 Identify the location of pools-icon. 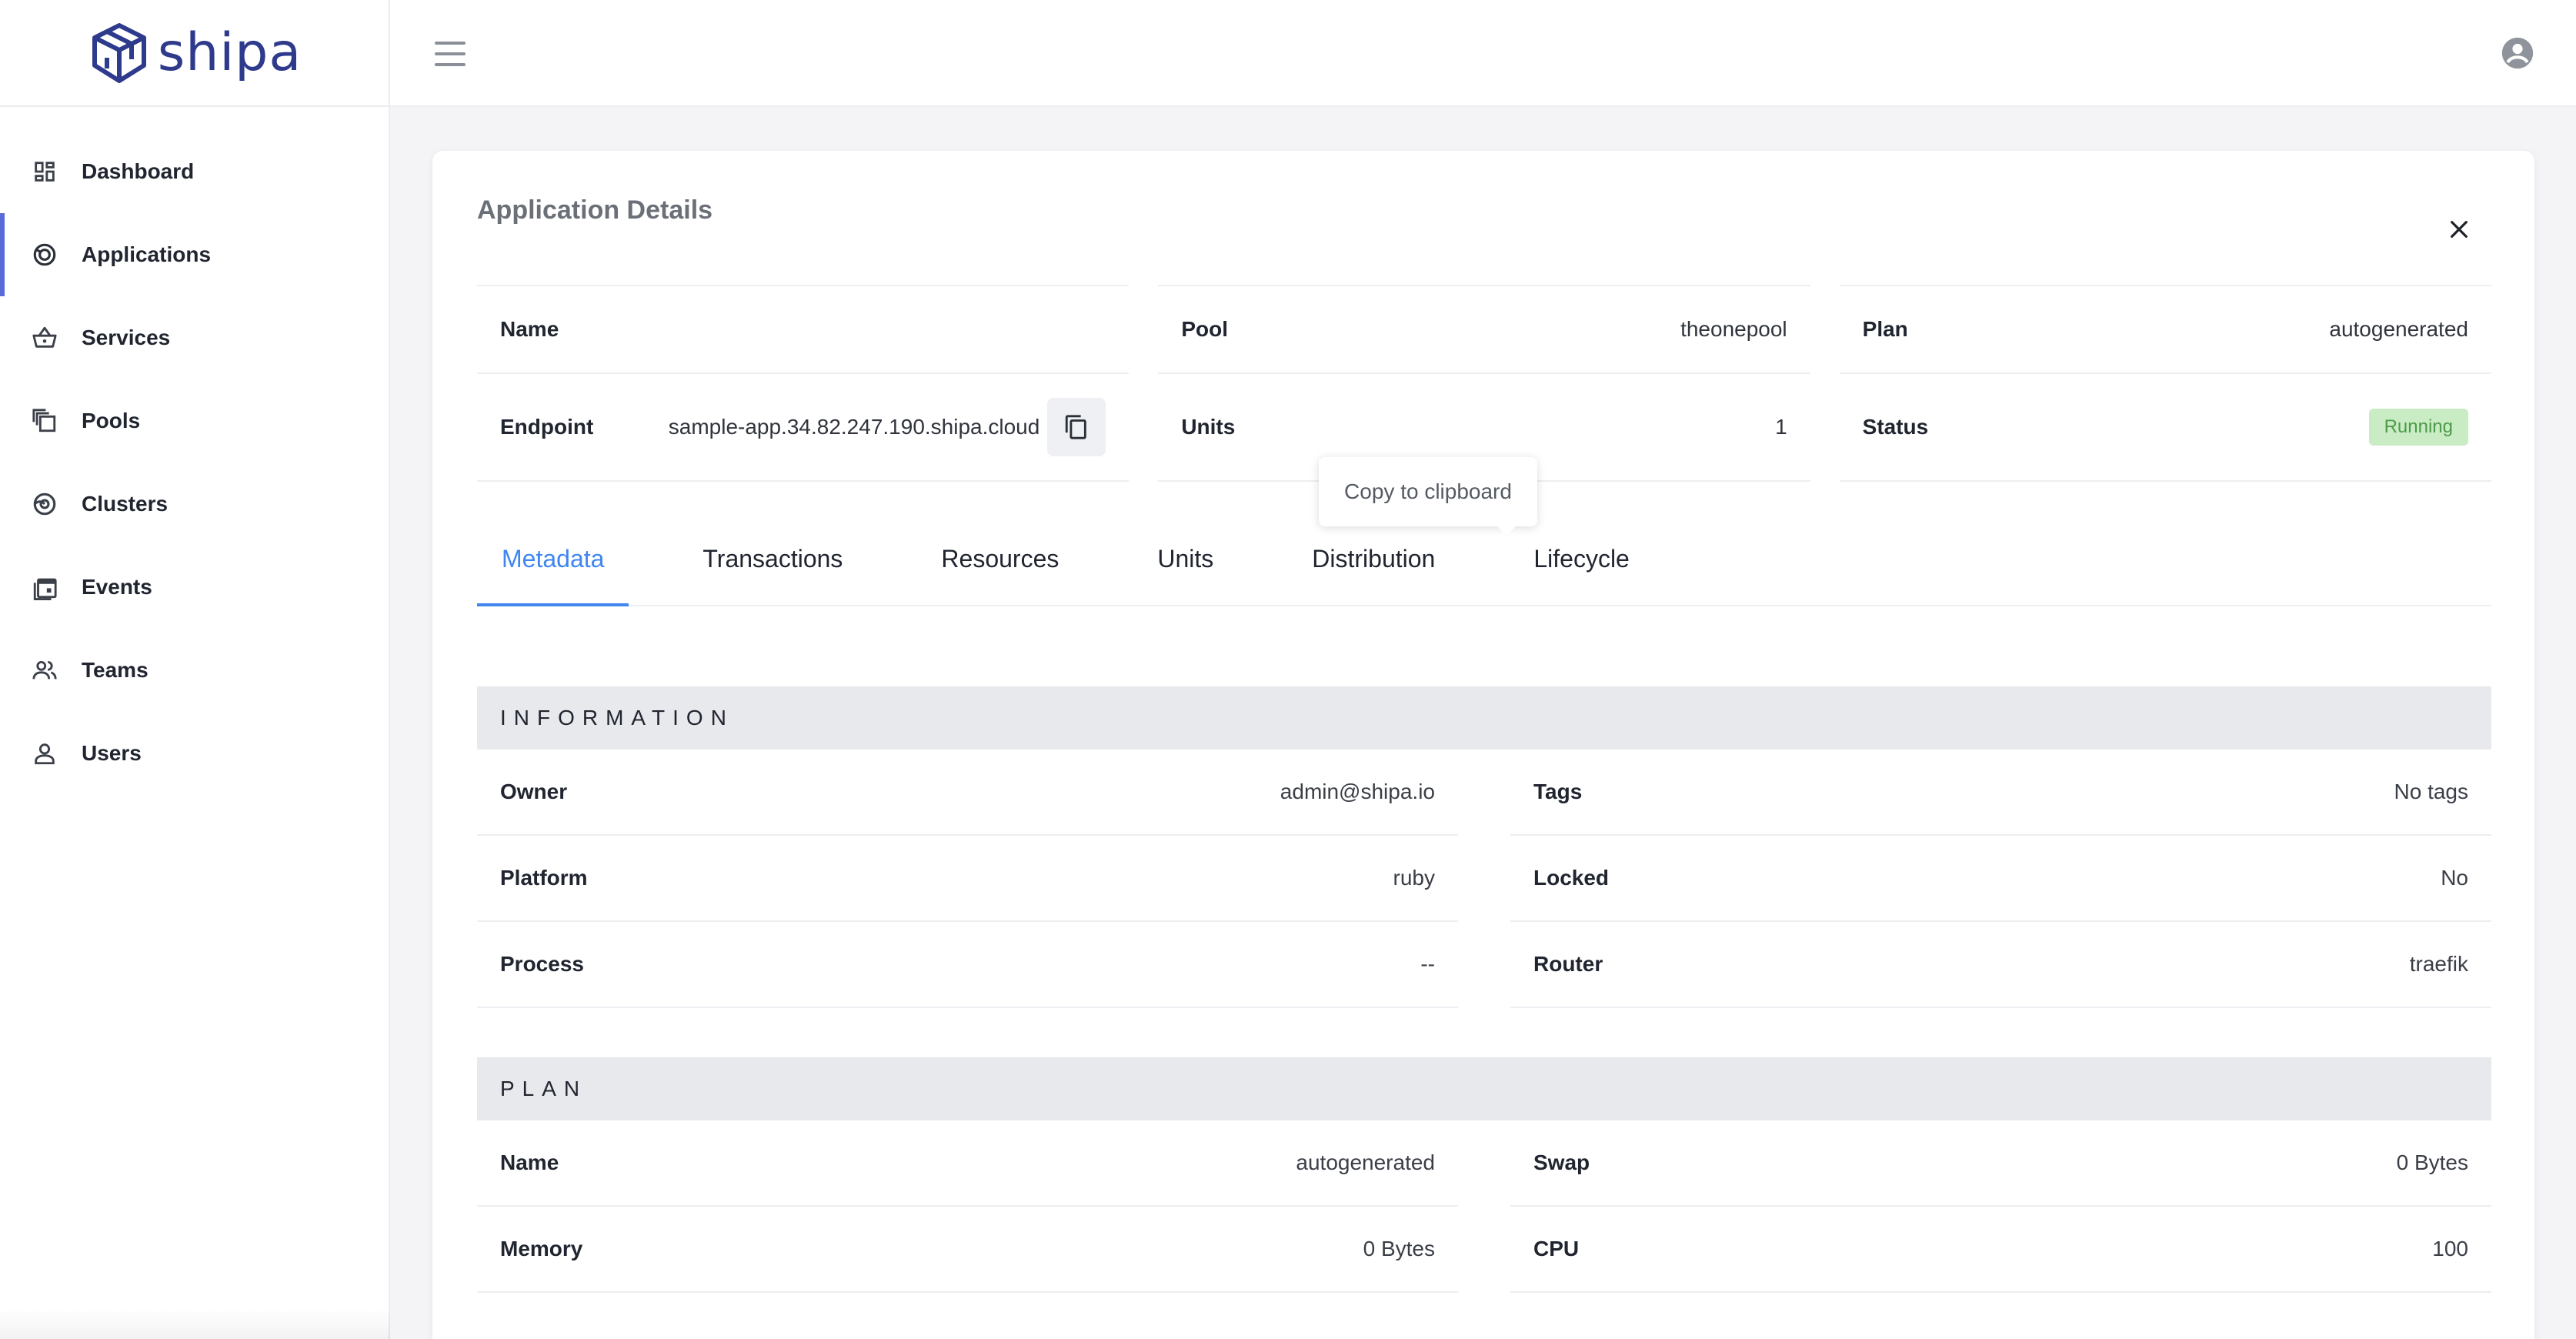
(45, 421).